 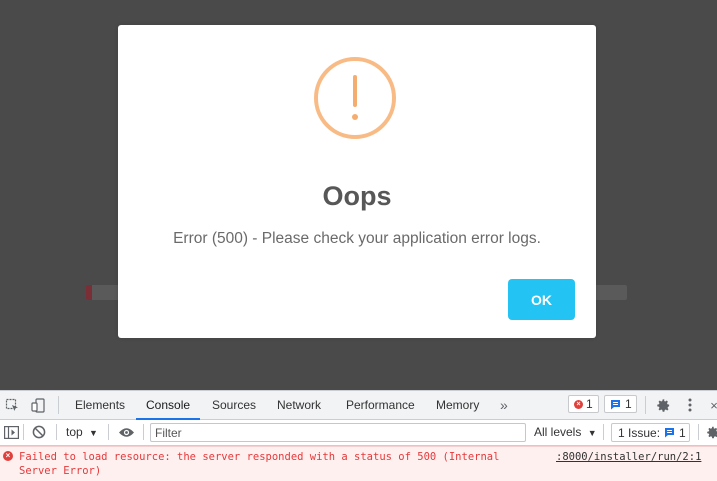 I want to click on background-progress-fill, so click(x=89, y=292).